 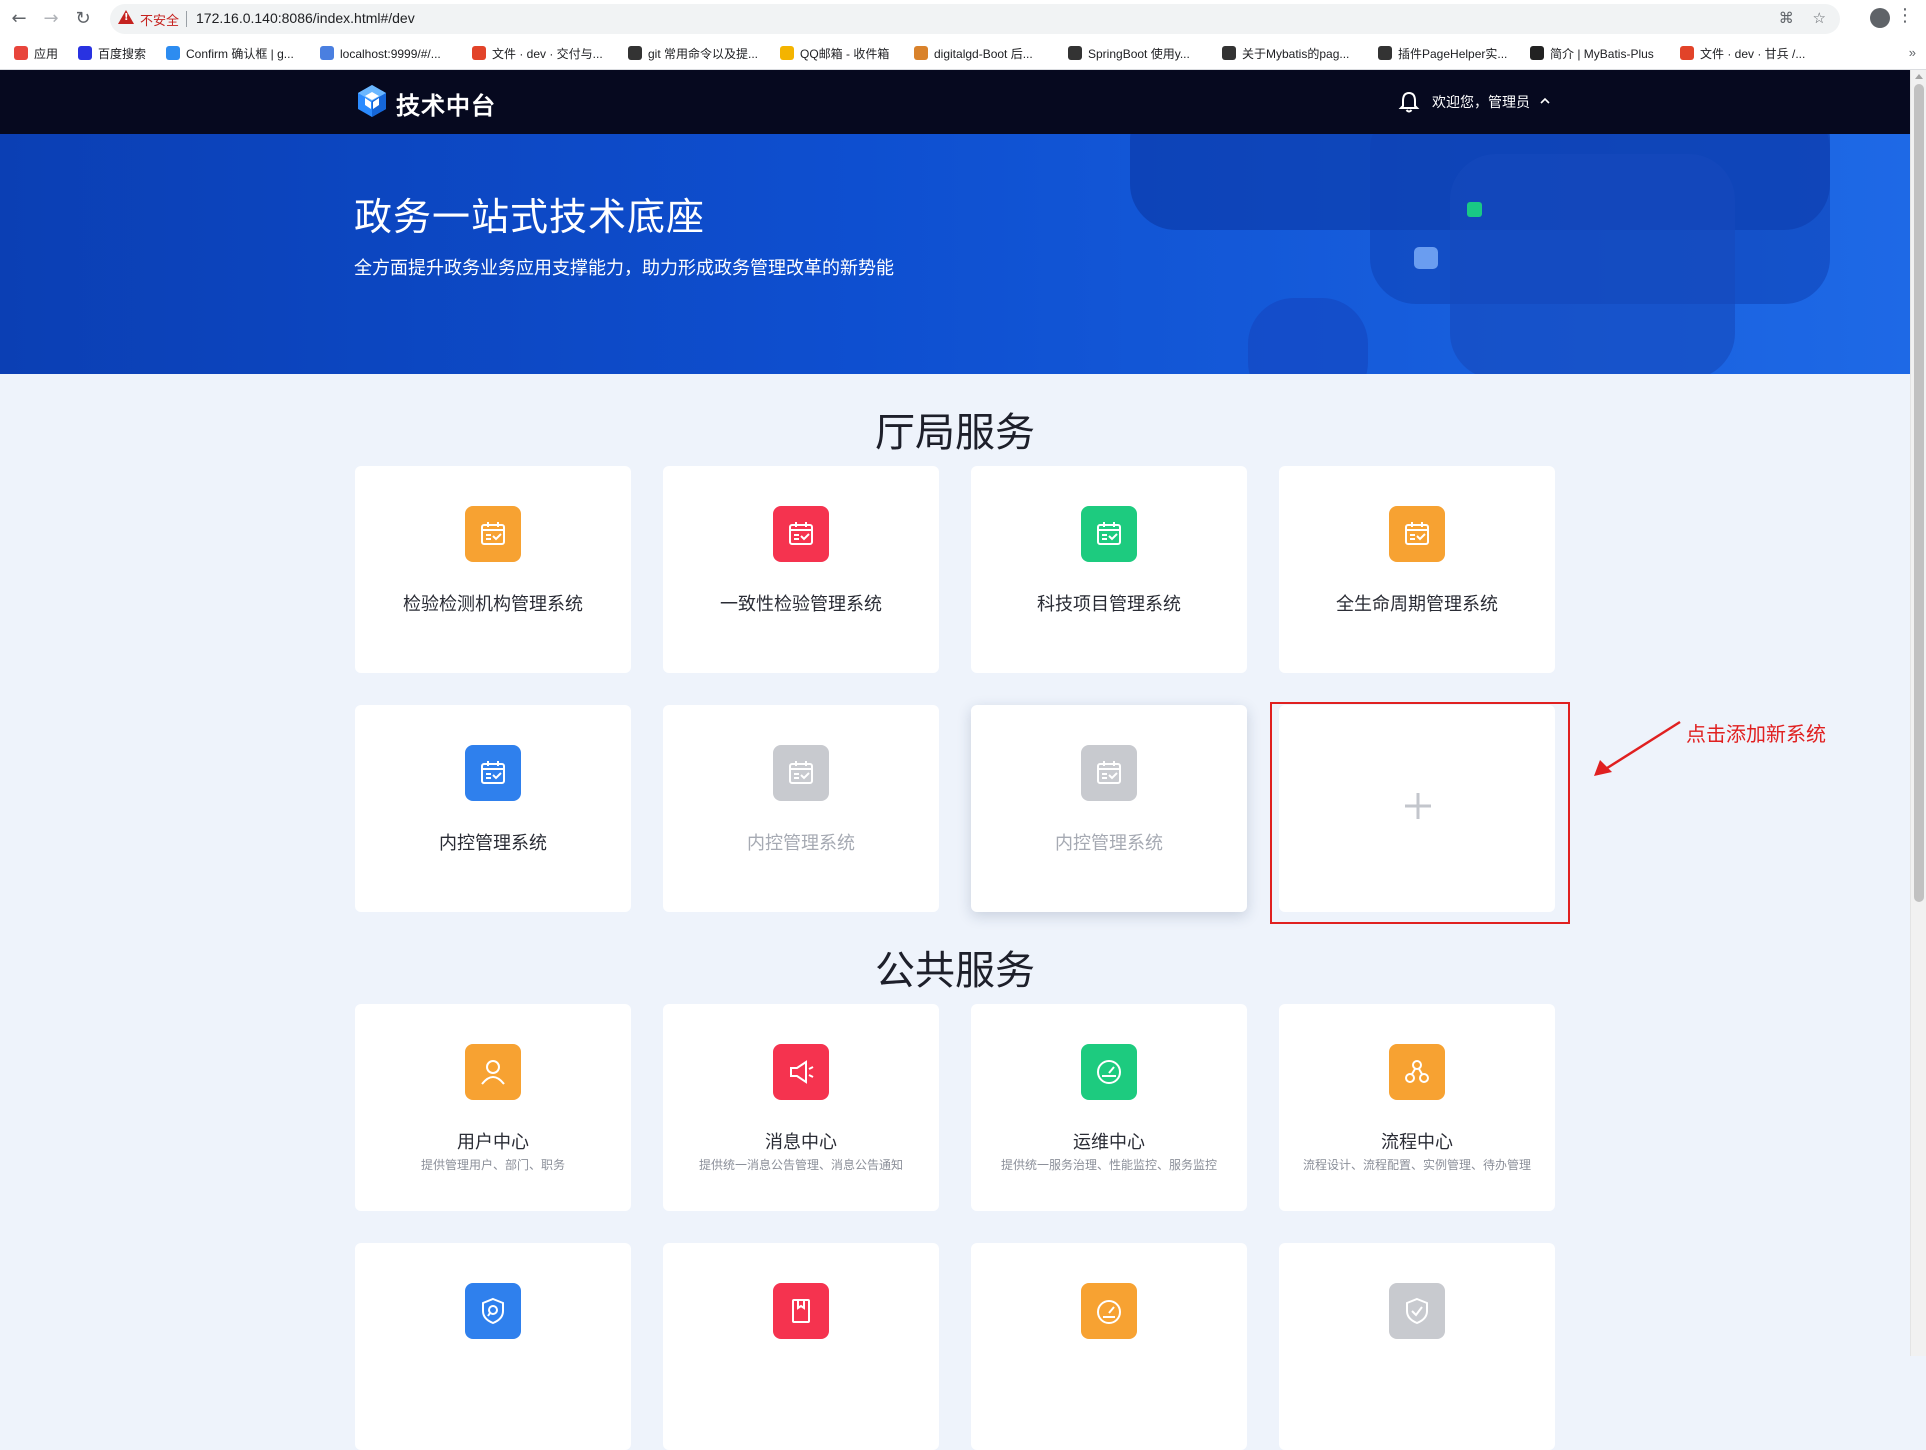 What do you see at coordinates (446, 103) in the screenshot?
I see `logo-text: 技术中台` at bounding box center [446, 103].